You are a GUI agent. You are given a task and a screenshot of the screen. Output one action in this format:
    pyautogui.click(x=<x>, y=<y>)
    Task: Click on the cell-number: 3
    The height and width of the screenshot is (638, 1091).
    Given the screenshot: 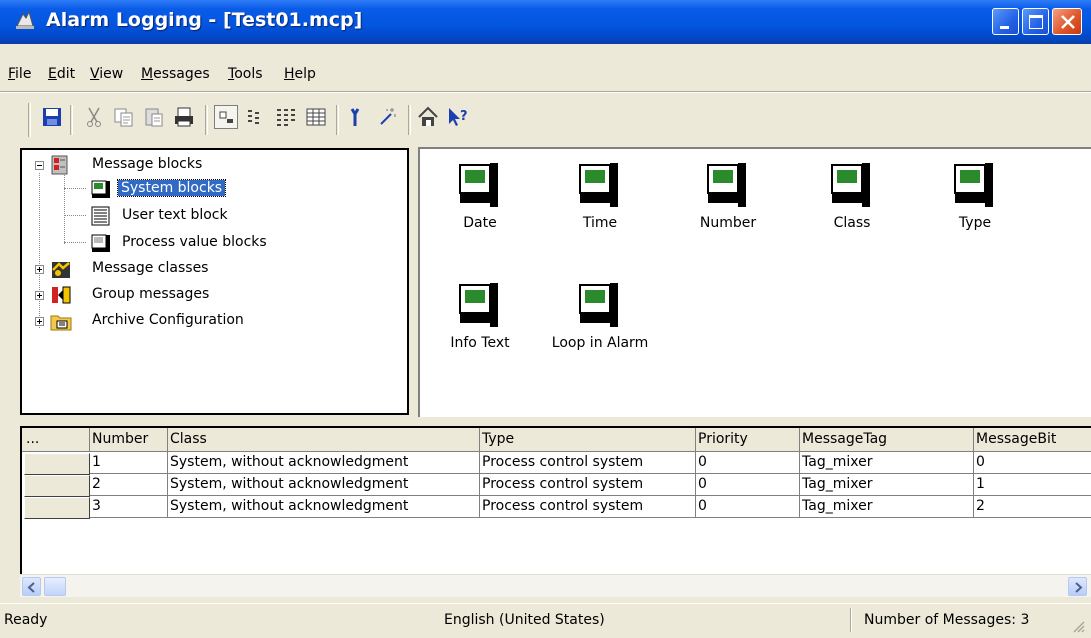 What is the action you would take?
    pyautogui.click(x=129, y=507)
    